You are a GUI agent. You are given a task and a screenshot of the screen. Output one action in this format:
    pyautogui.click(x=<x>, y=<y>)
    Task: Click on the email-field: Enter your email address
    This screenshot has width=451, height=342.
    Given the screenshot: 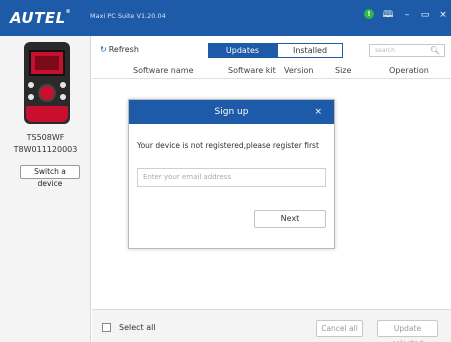 What is the action you would take?
    pyautogui.click(x=231, y=177)
    